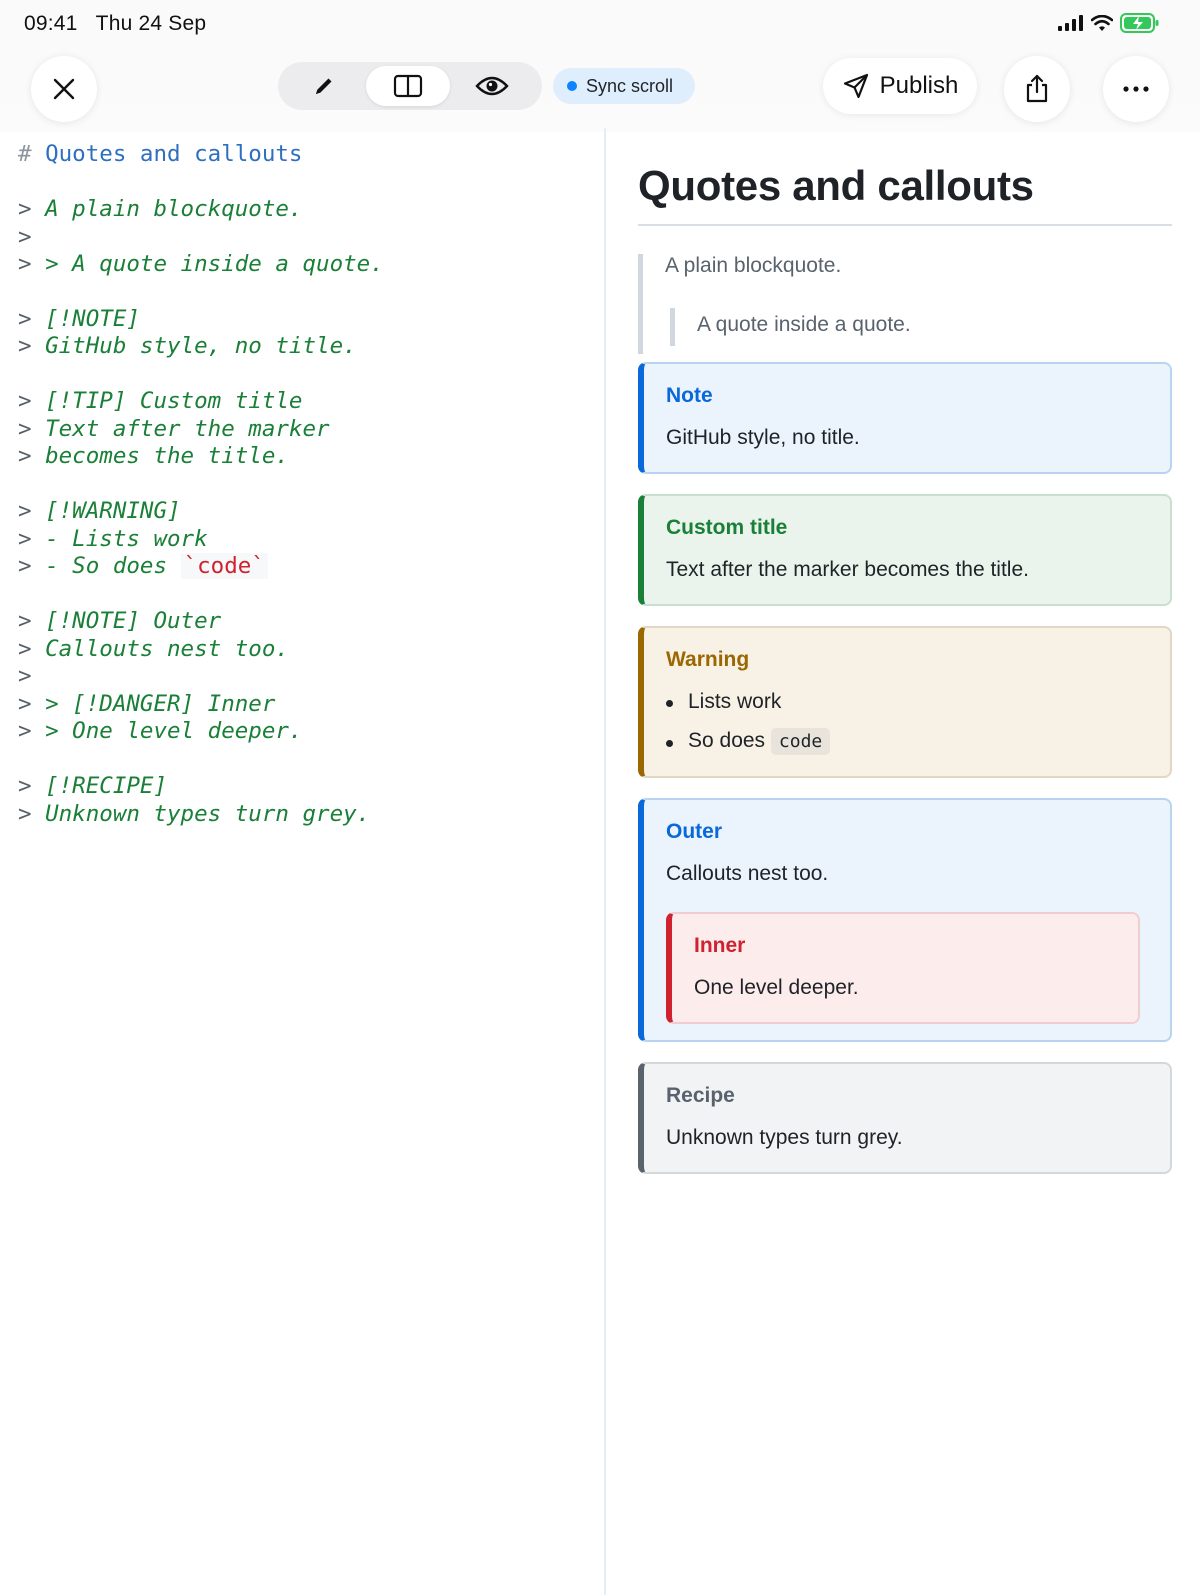 The width and height of the screenshot is (1200, 1595). Describe the element at coordinates (194, 814) in the screenshot. I see `editor-line: > Unknown types turn grey.` at that location.